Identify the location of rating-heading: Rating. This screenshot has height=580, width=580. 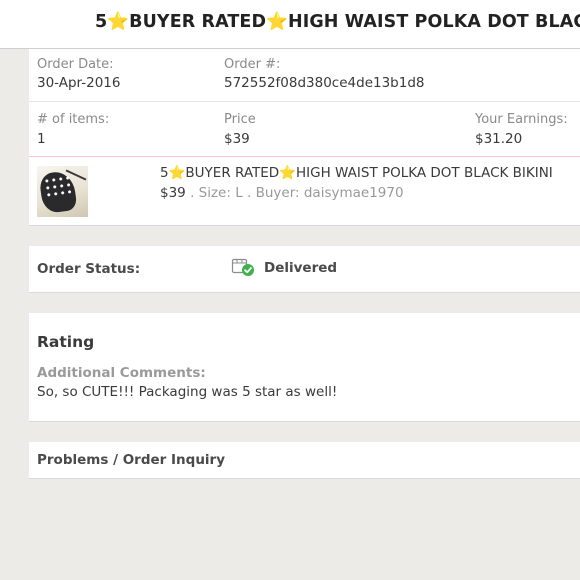
(66, 342).